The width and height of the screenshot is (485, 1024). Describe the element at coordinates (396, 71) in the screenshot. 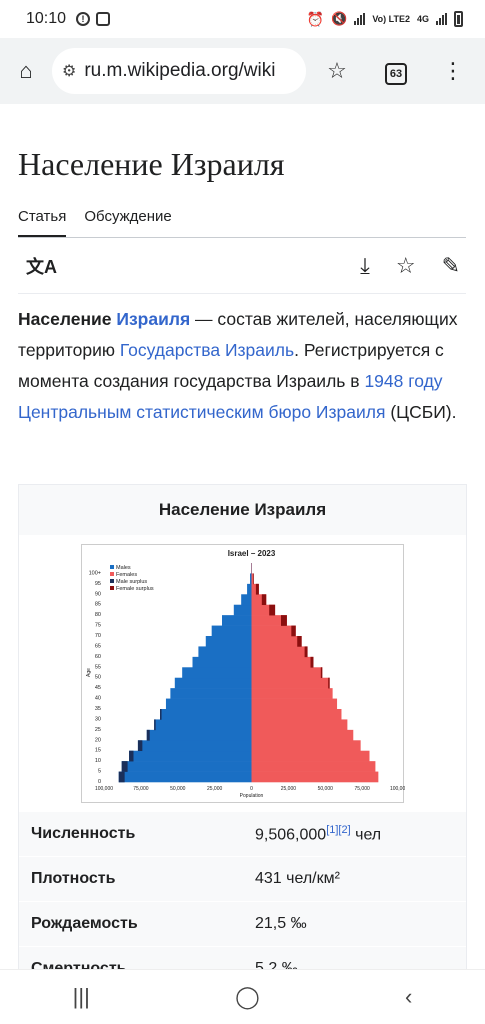

I see `tab-switcher-button: 63` at that location.